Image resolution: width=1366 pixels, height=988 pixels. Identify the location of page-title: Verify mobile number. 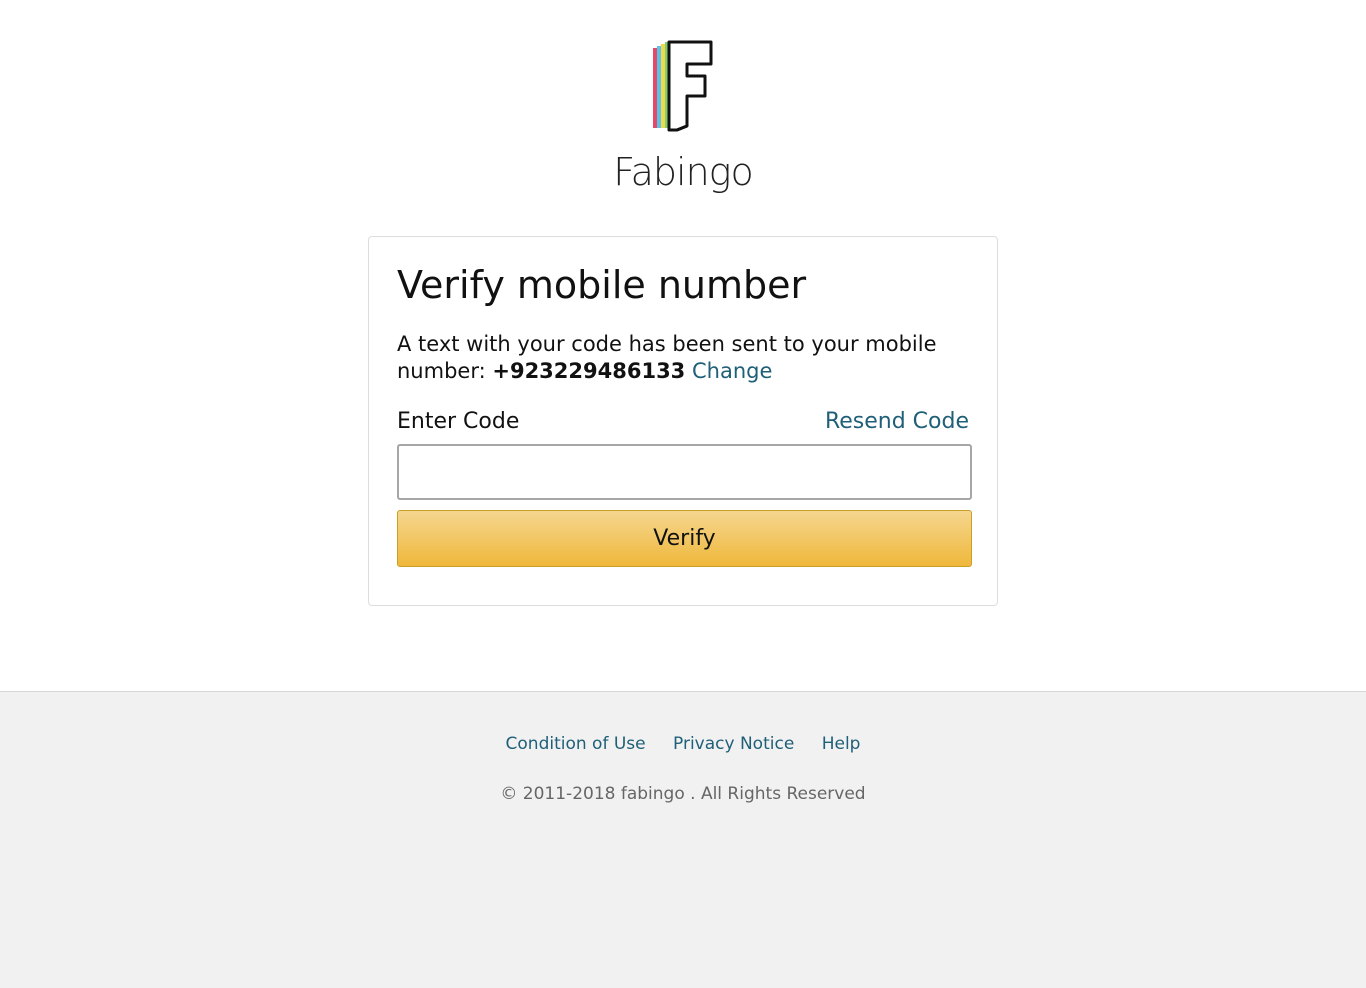
(602, 285).